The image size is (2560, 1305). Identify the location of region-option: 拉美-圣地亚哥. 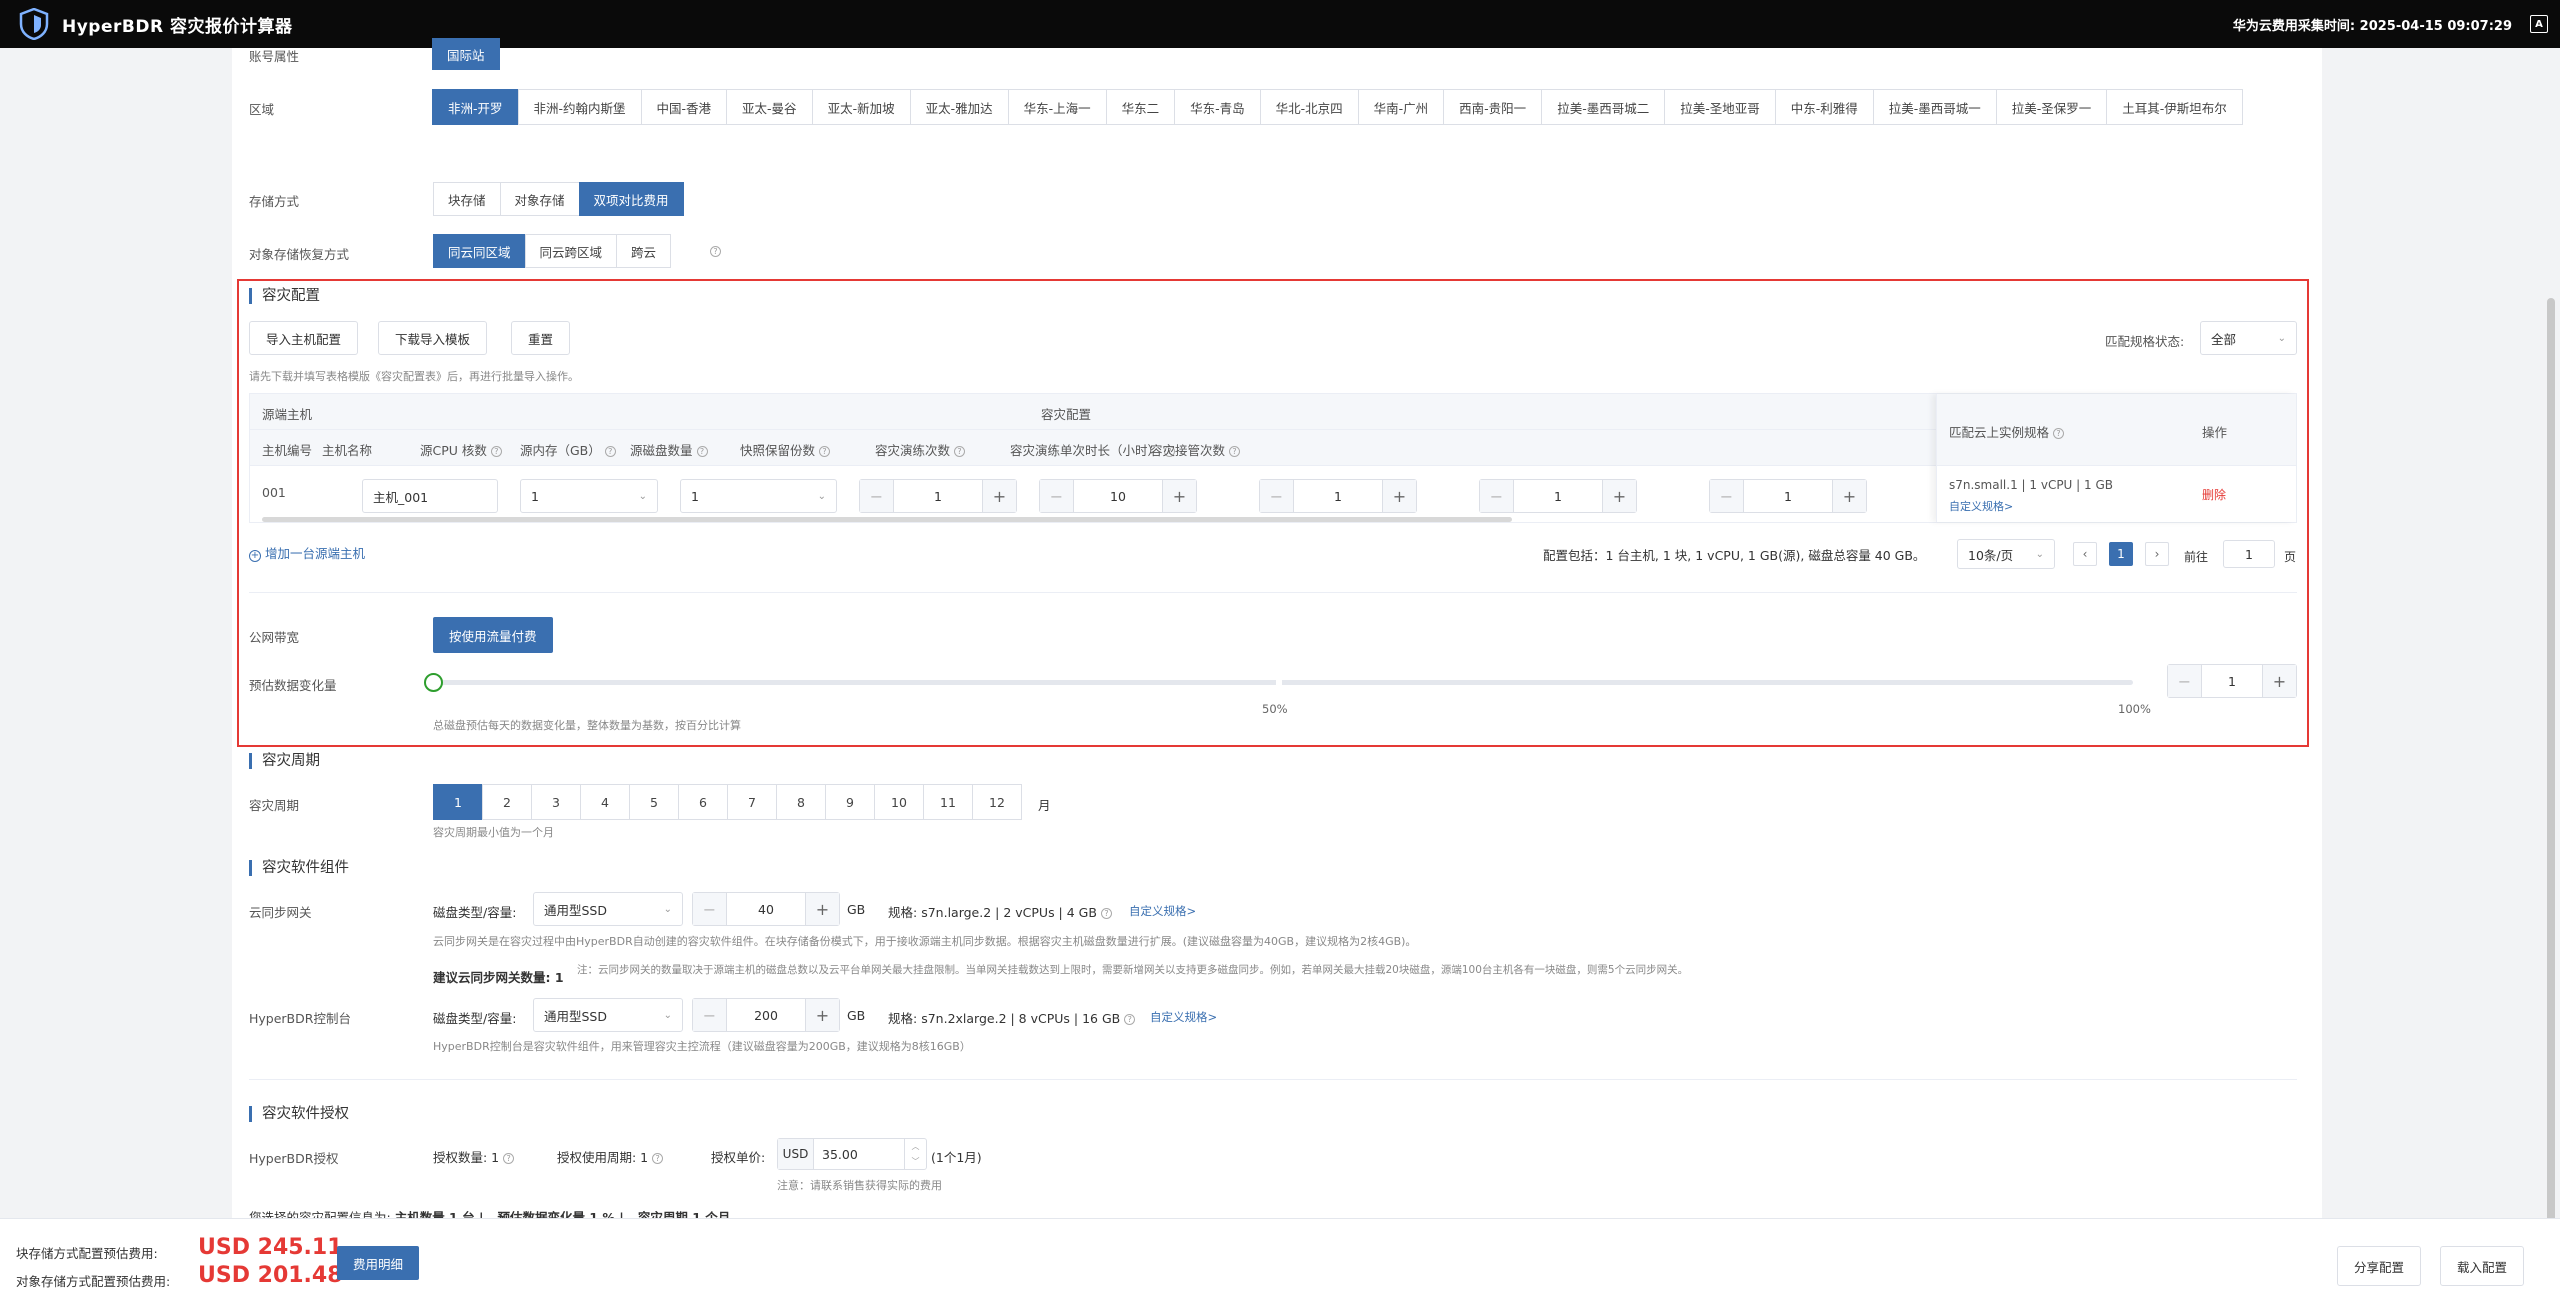
(1720, 107).